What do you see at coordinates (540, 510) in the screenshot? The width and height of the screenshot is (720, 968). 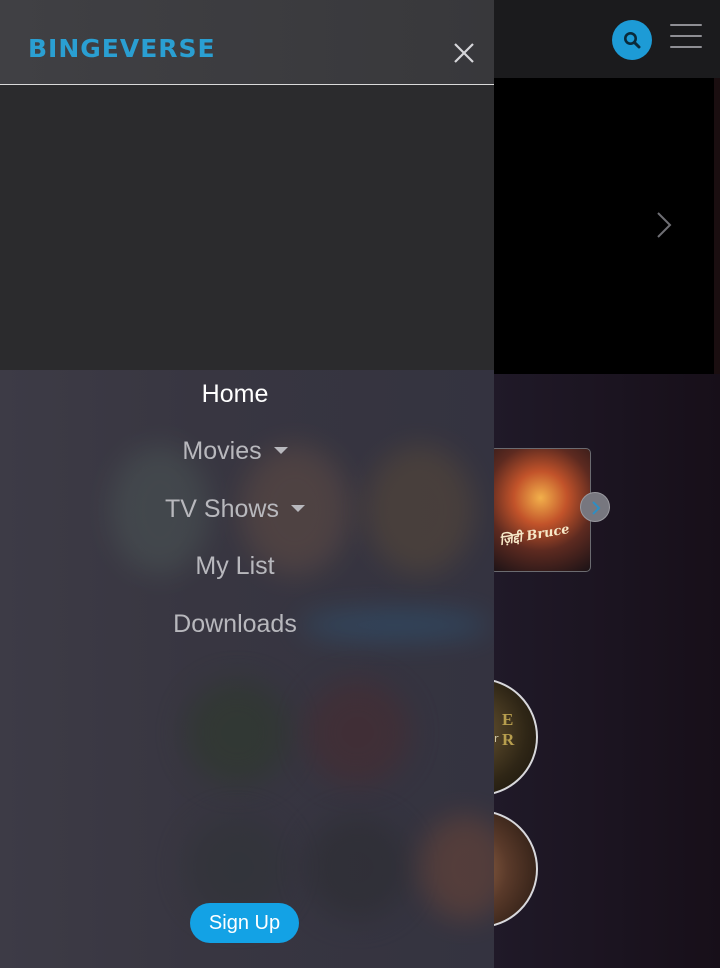 I see `movie-poster: ज़िद्दी Bruce` at bounding box center [540, 510].